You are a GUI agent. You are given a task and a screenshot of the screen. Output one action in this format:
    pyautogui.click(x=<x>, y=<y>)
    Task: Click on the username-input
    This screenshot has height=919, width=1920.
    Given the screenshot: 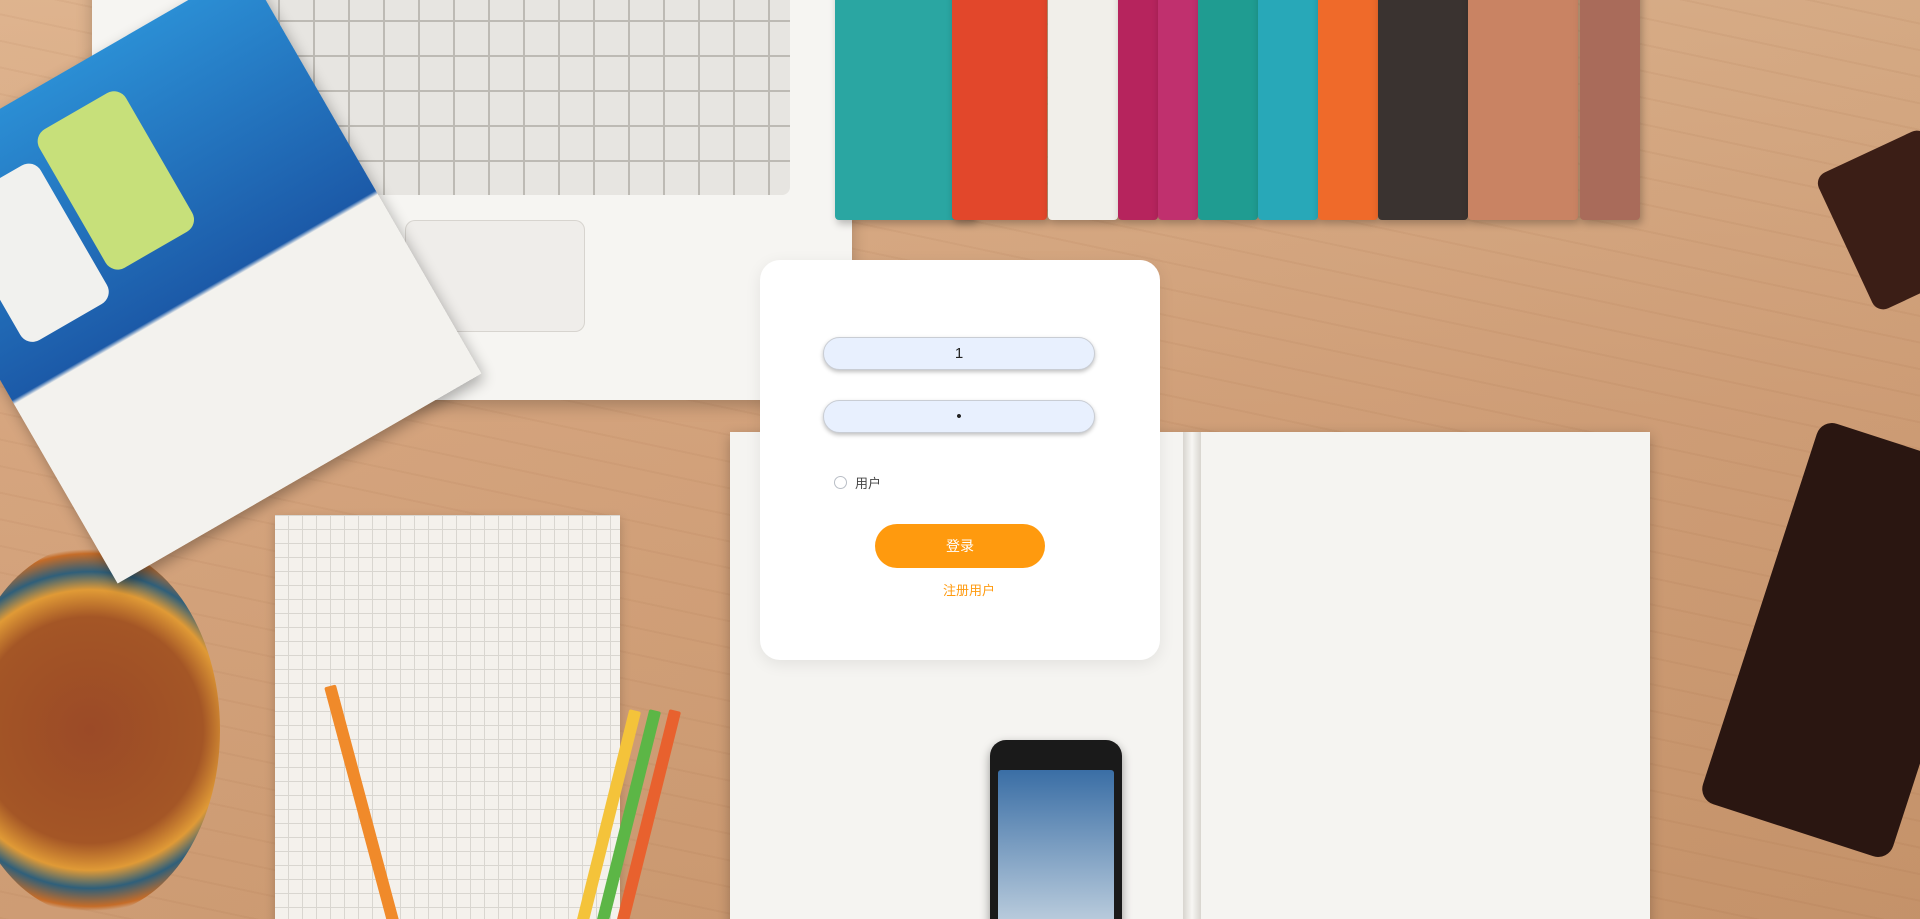 What is the action you would take?
    pyautogui.click(x=959, y=353)
    